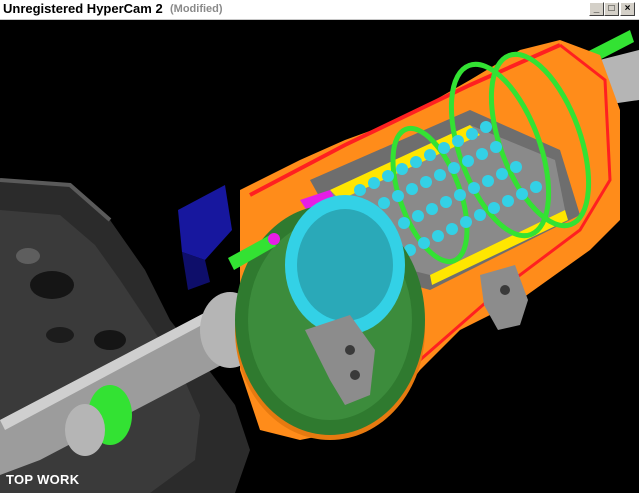 This screenshot has width=639, height=493. Describe the element at coordinates (205, 237) in the screenshot. I see `blue-bracket` at that location.